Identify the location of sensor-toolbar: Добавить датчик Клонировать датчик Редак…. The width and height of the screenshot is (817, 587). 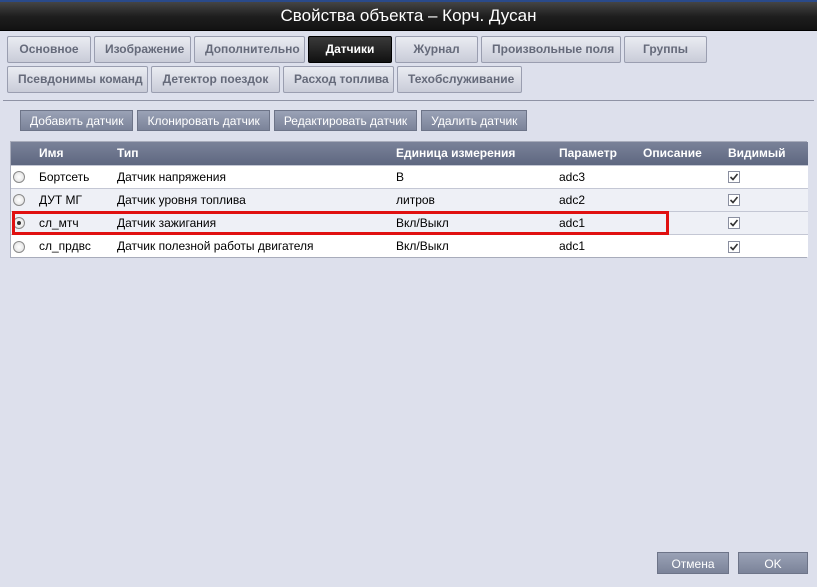
(274, 120).